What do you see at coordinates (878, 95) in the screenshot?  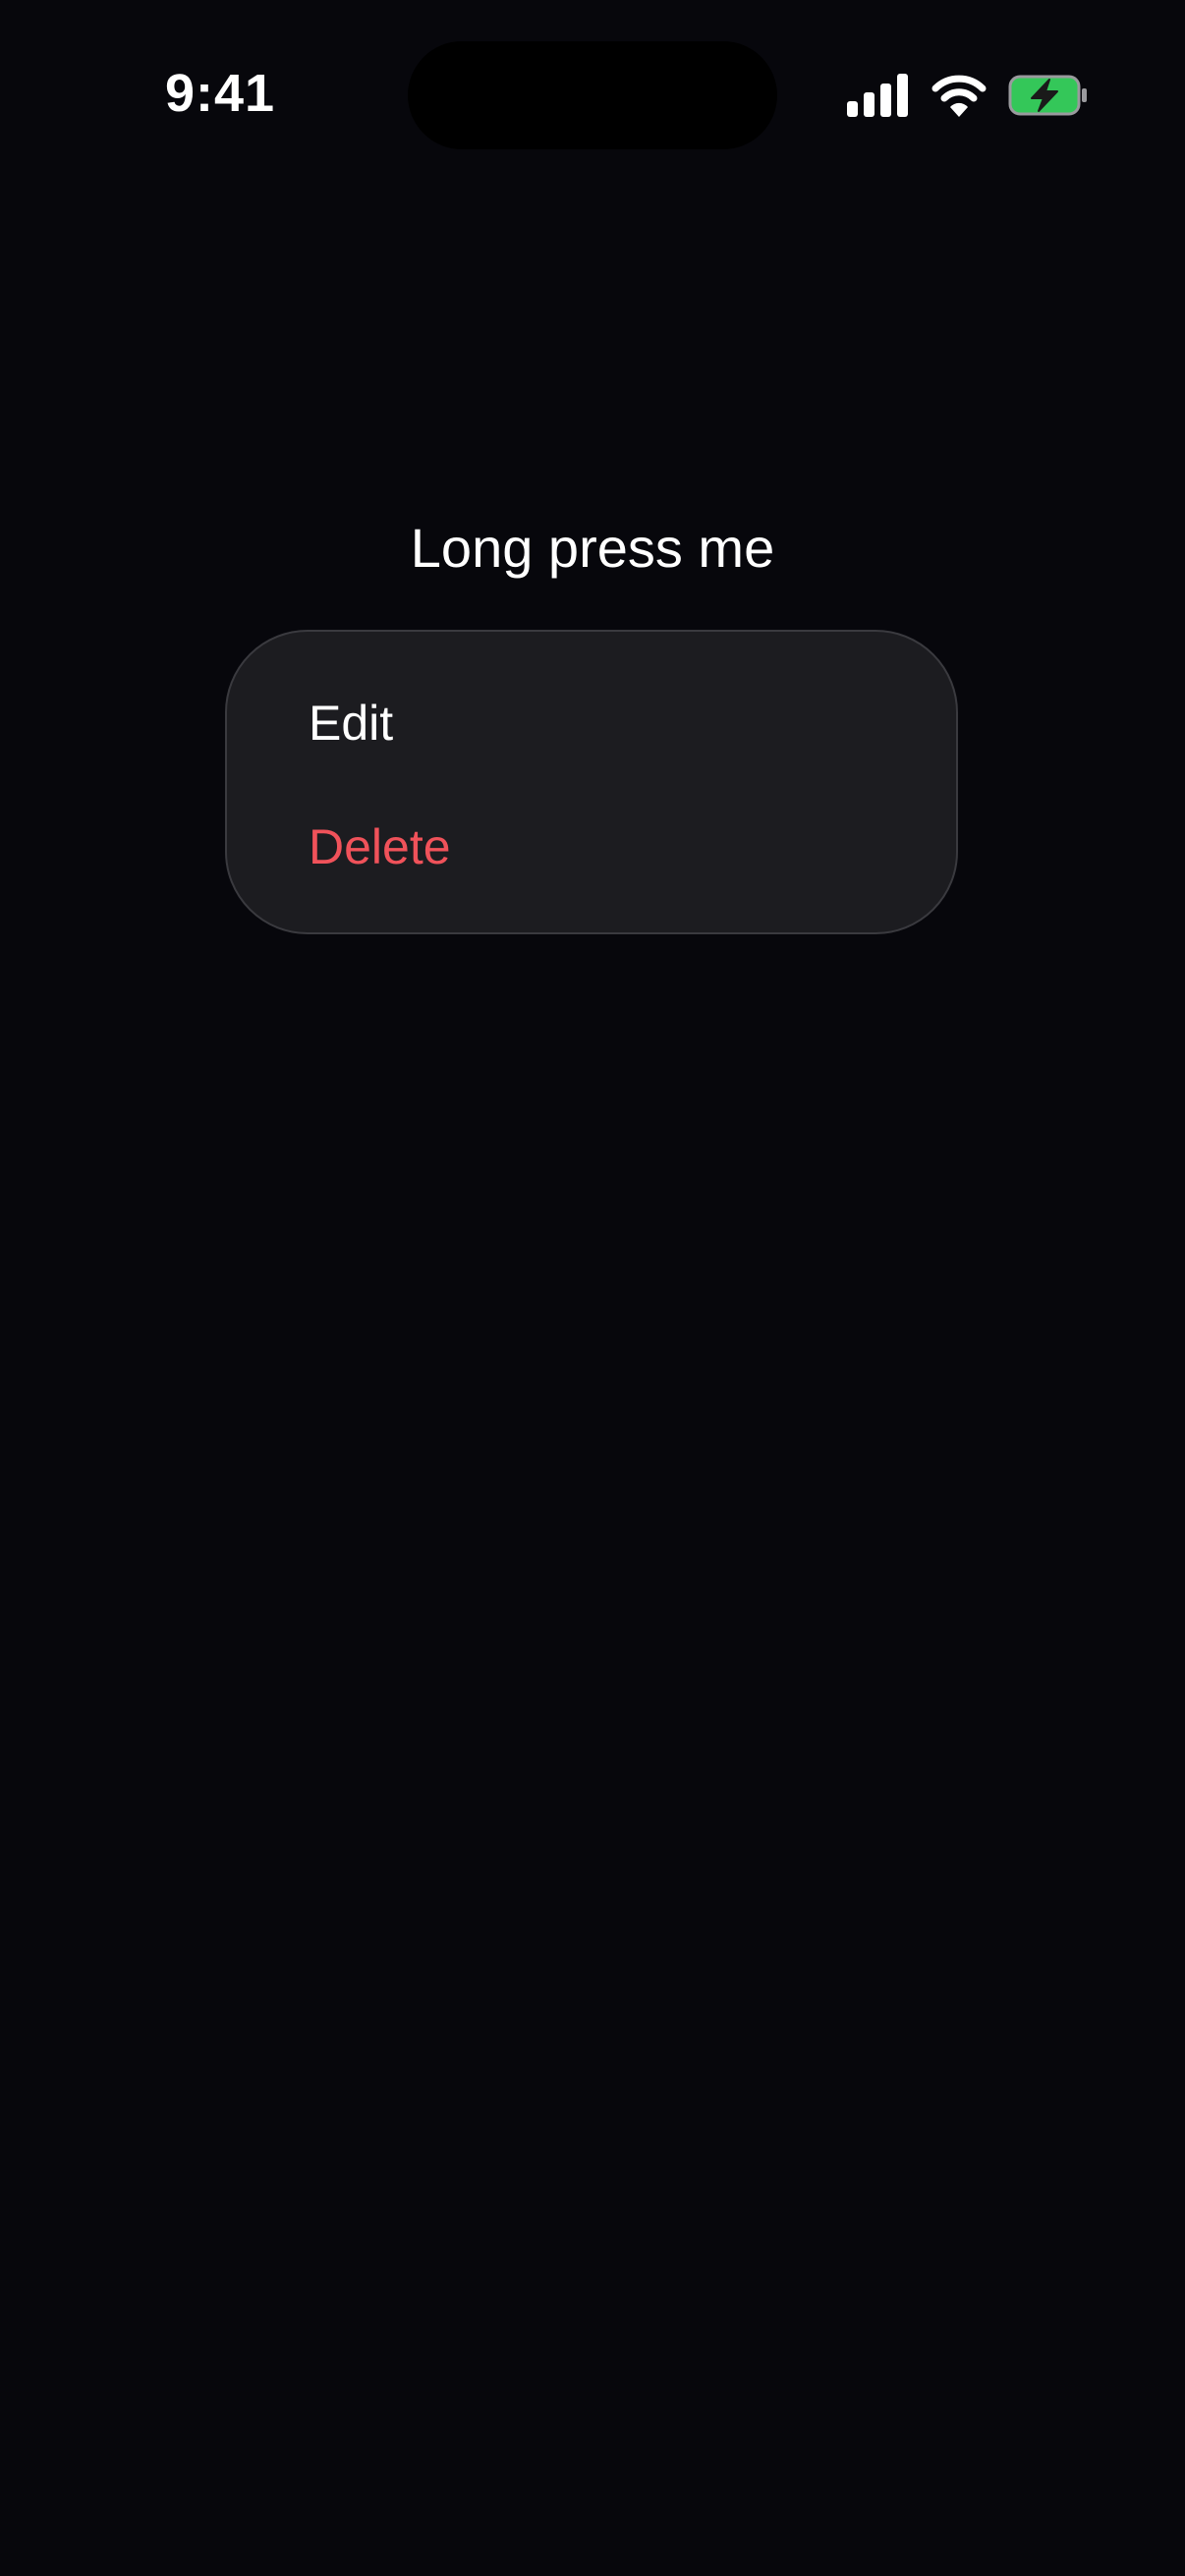 I see `signal-icon` at bounding box center [878, 95].